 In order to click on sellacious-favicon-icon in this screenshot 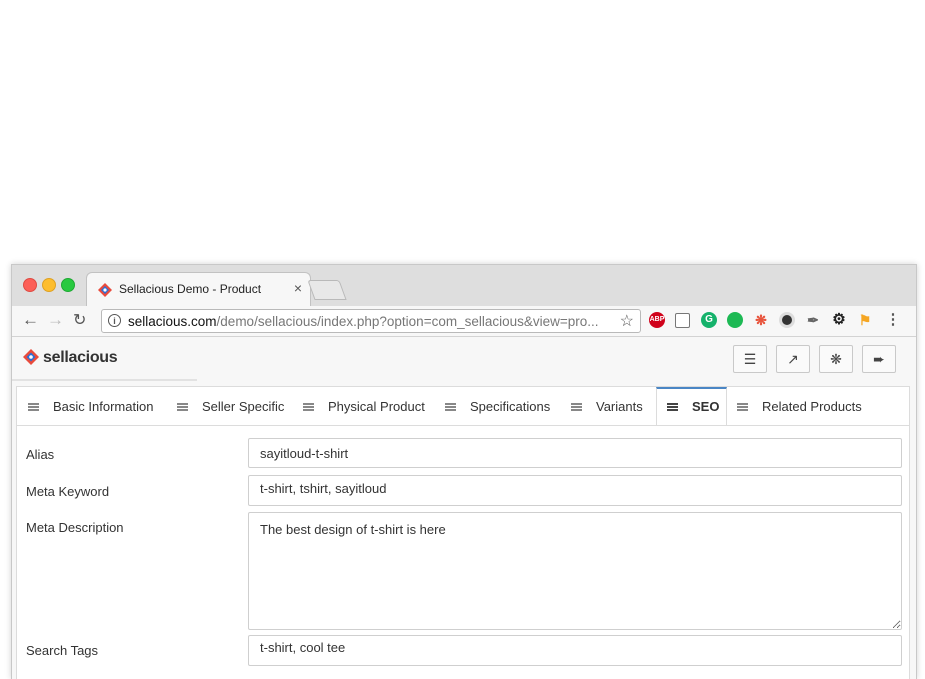, I will do `click(105, 290)`.